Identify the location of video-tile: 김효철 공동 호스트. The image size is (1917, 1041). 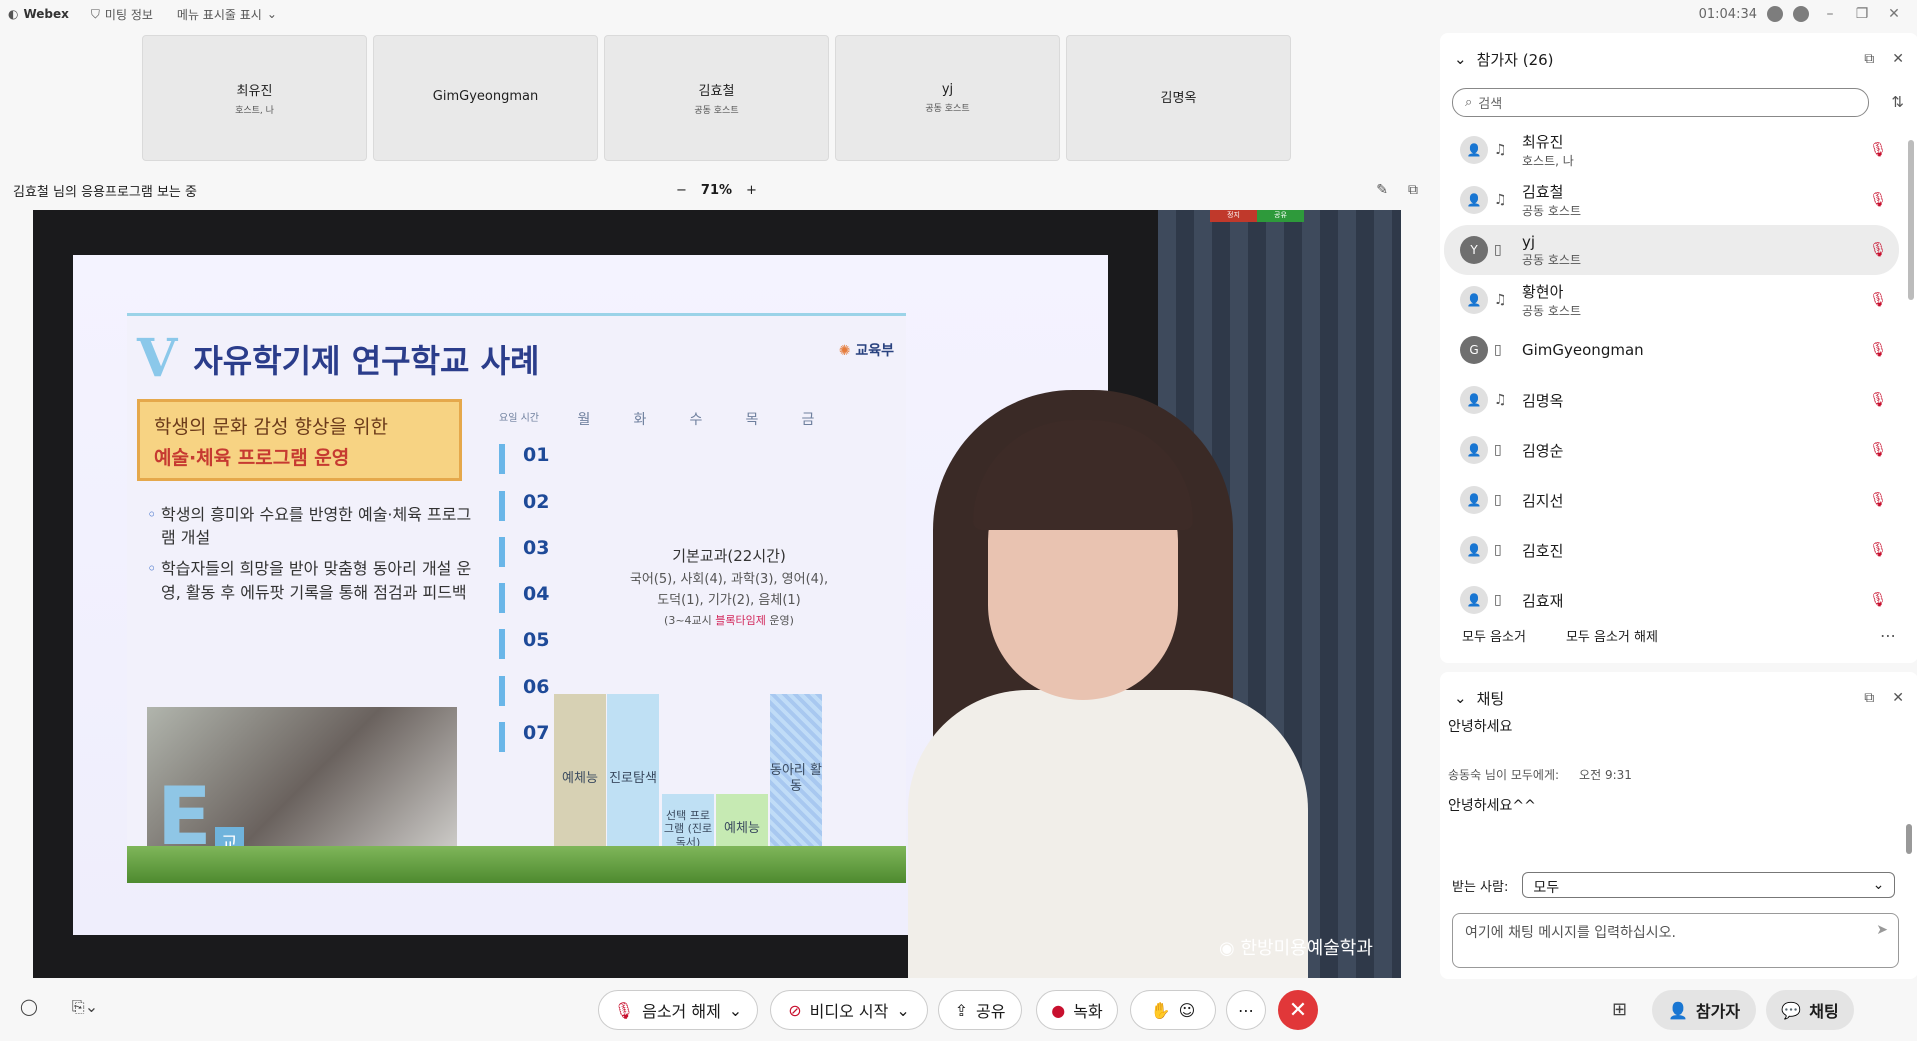
(716, 98).